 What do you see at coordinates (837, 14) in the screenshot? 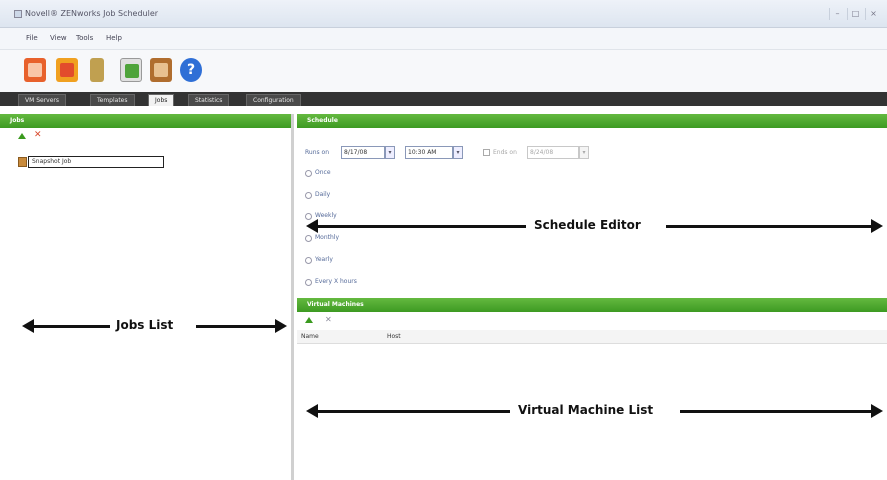
I see `minimize-button: –` at bounding box center [837, 14].